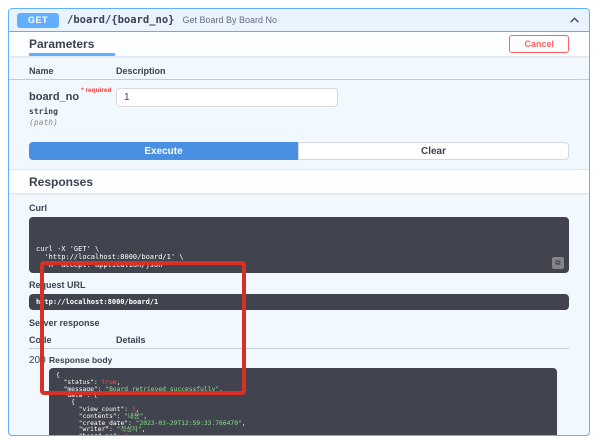 The image size is (600, 439). What do you see at coordinates (299, 302) in the screenshot?
I see `request-url-block: http://localhost:8000/board/1` at bounding box center [299, 302].